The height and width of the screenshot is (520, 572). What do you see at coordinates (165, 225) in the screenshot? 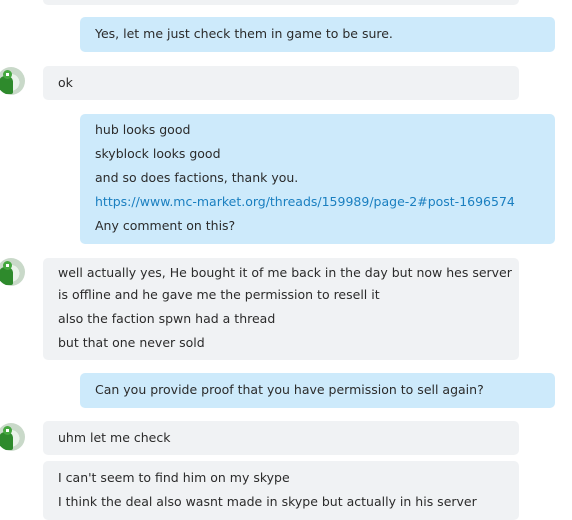
I see `message-text: Any comment on this?` at bounding box center [165, 225].